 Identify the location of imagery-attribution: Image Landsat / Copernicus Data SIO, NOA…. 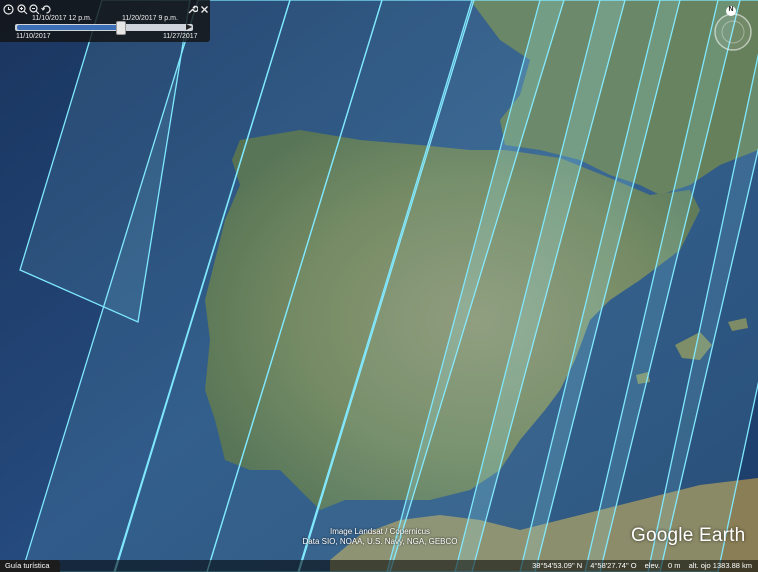
(380, 537).